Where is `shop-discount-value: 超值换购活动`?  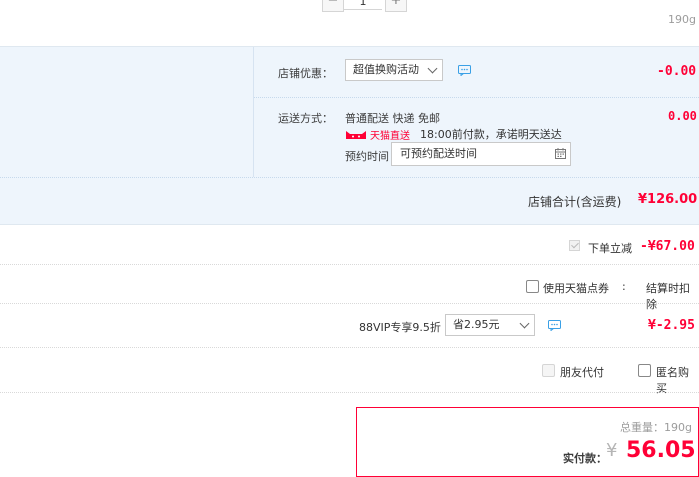 shop-discount-value: 超值换购活动 is located at coordinates (386, 69).